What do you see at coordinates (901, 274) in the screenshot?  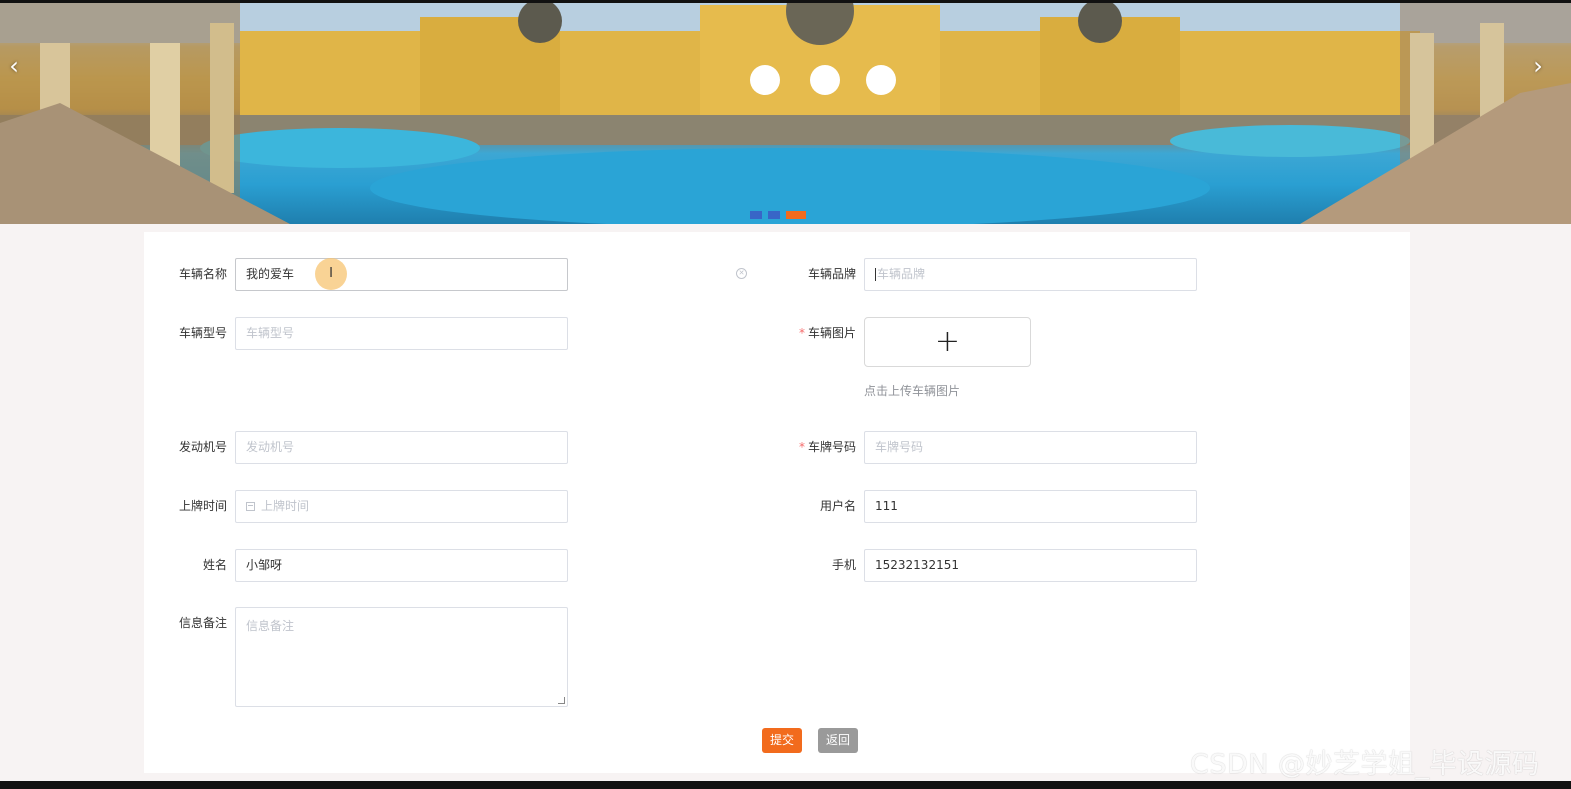 I see `vehicle-brand-placeholder: 车辆品牌` at bounding box center [901, 274].